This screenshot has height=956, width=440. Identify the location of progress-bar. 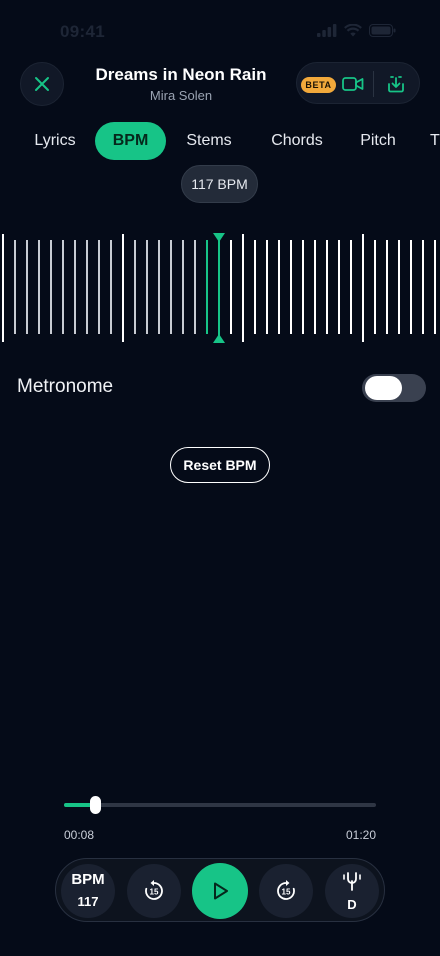
(220, 805).